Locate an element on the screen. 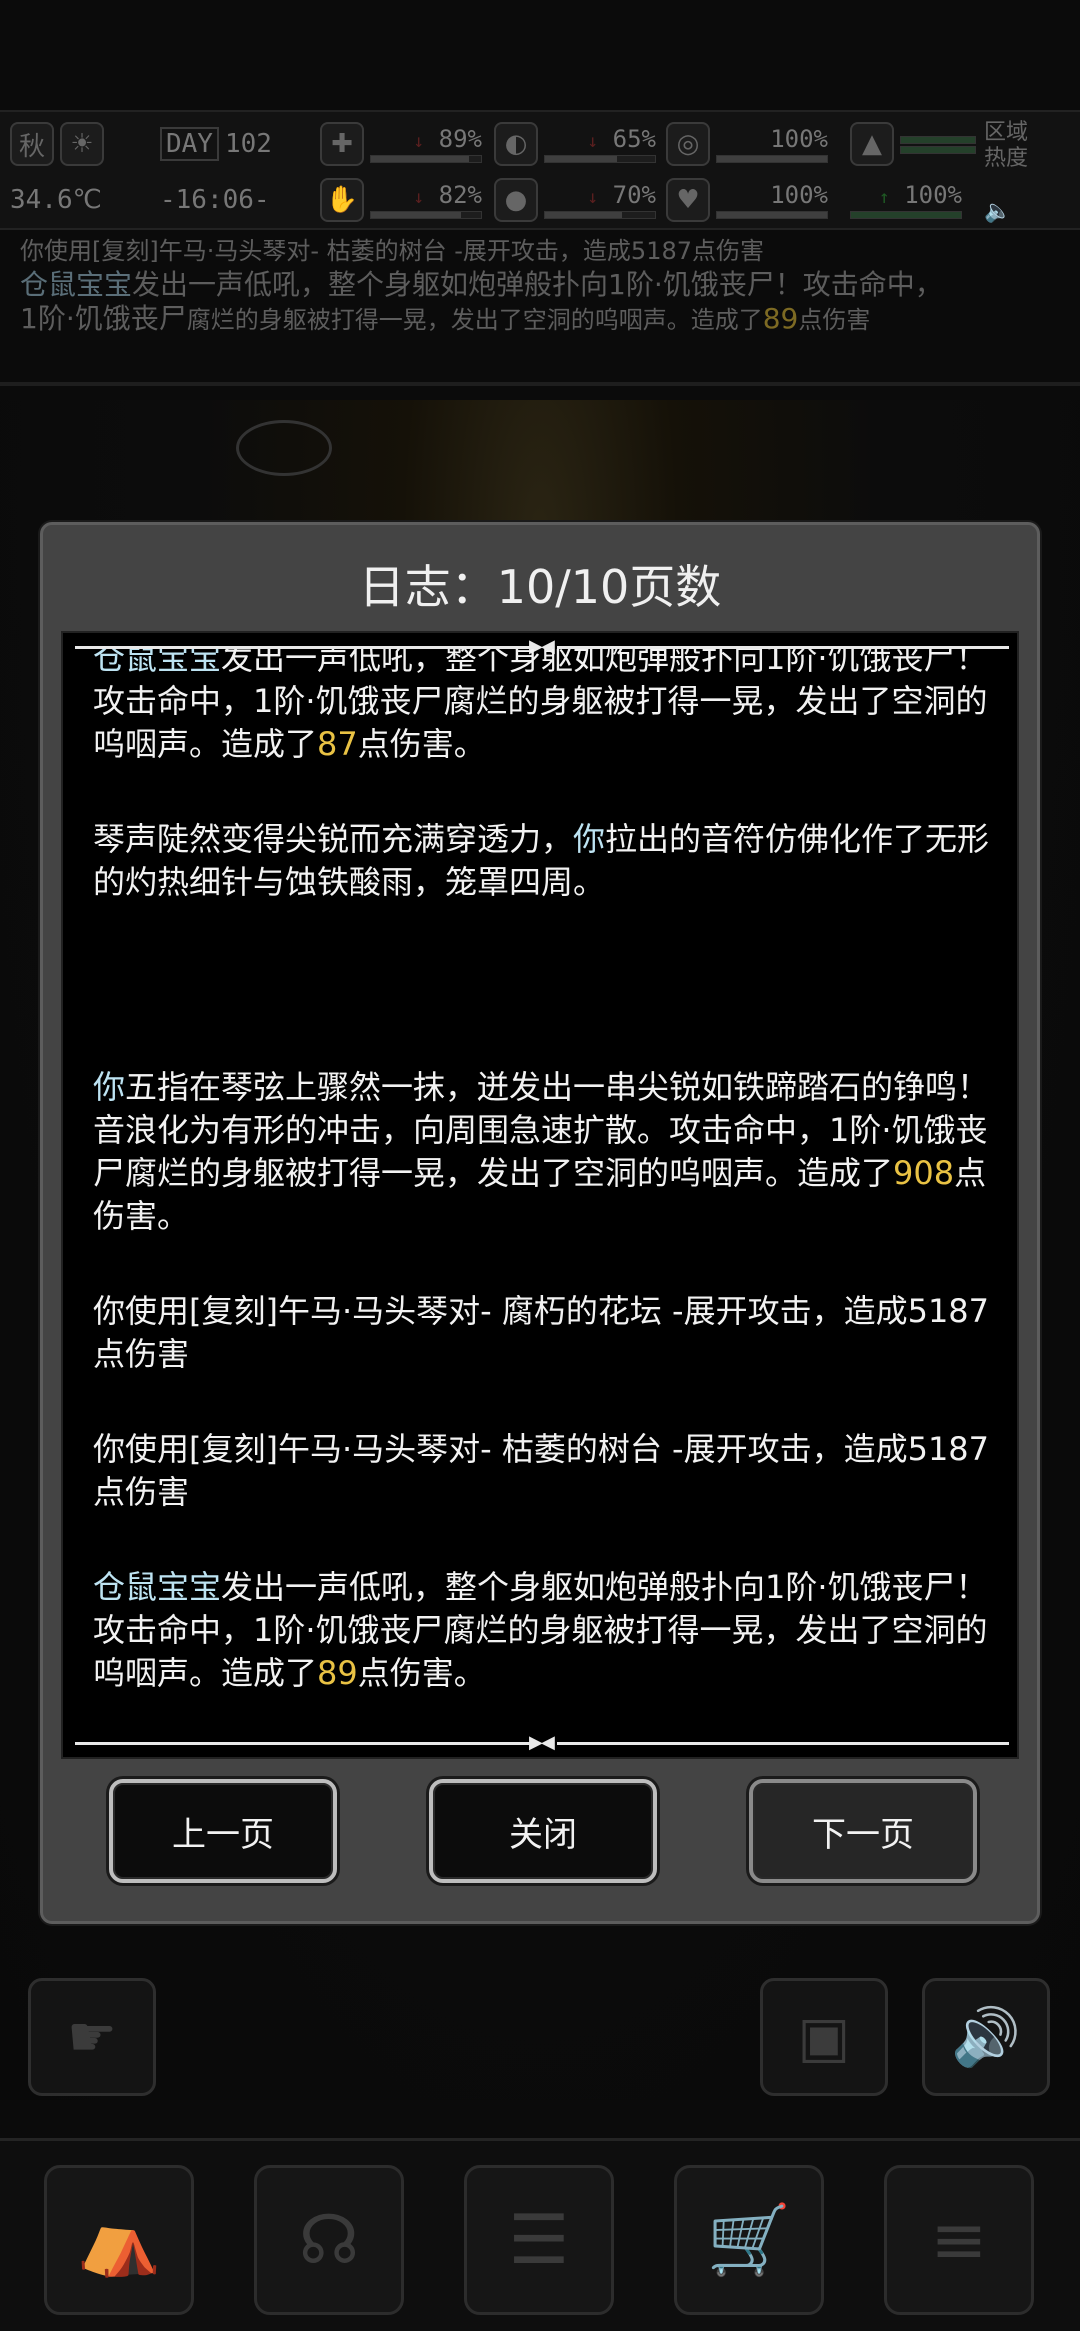  bg-log-text: 腐烂的身躯被打得一晃，发出了空洞的呜咽声。造成了 is located at coordinates (474, 320).